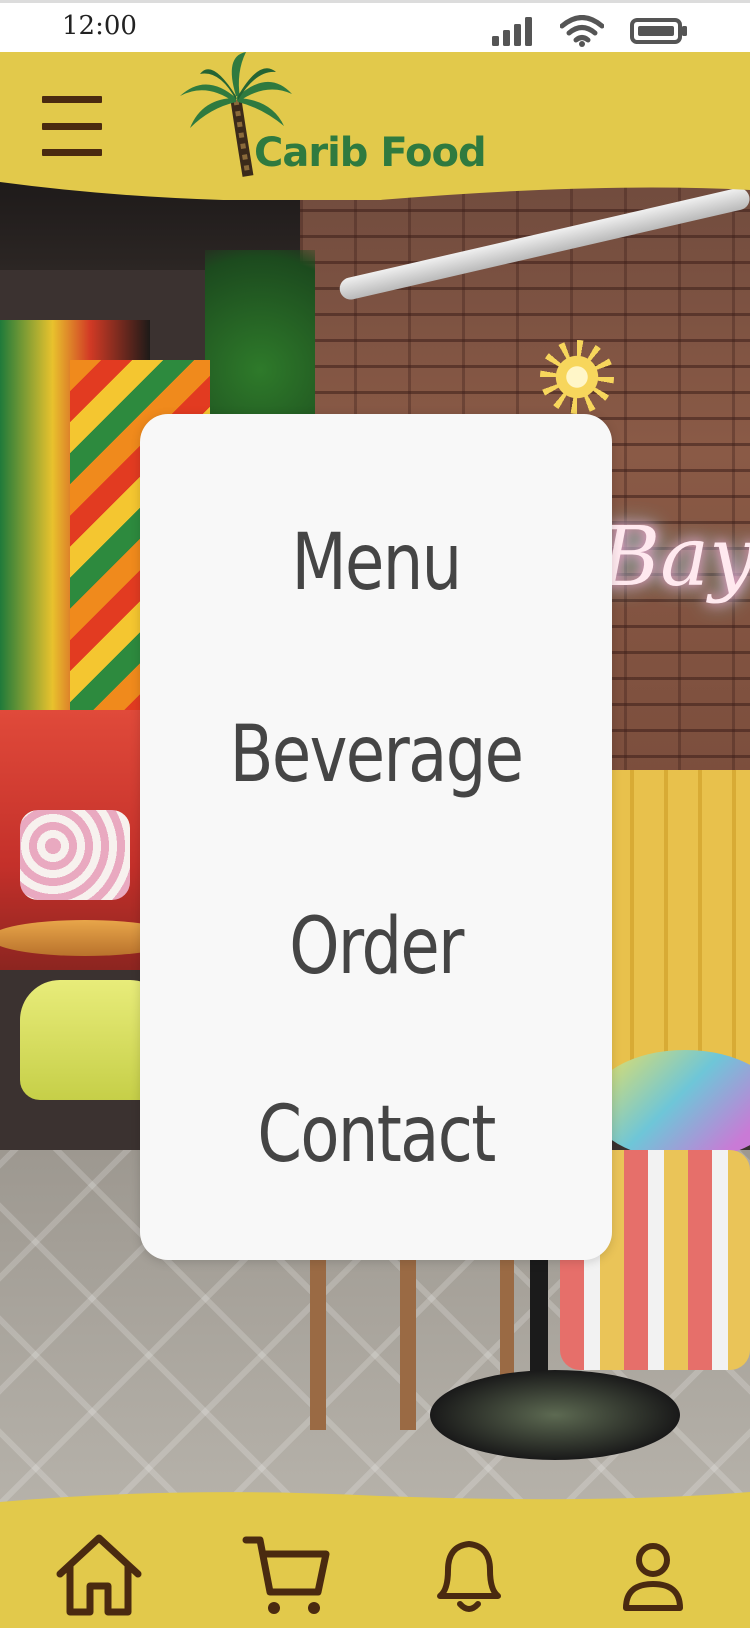  Describe the element at coordinates (370, 153) in the screenshot. I see `logo-text: Carib Food` at that location.